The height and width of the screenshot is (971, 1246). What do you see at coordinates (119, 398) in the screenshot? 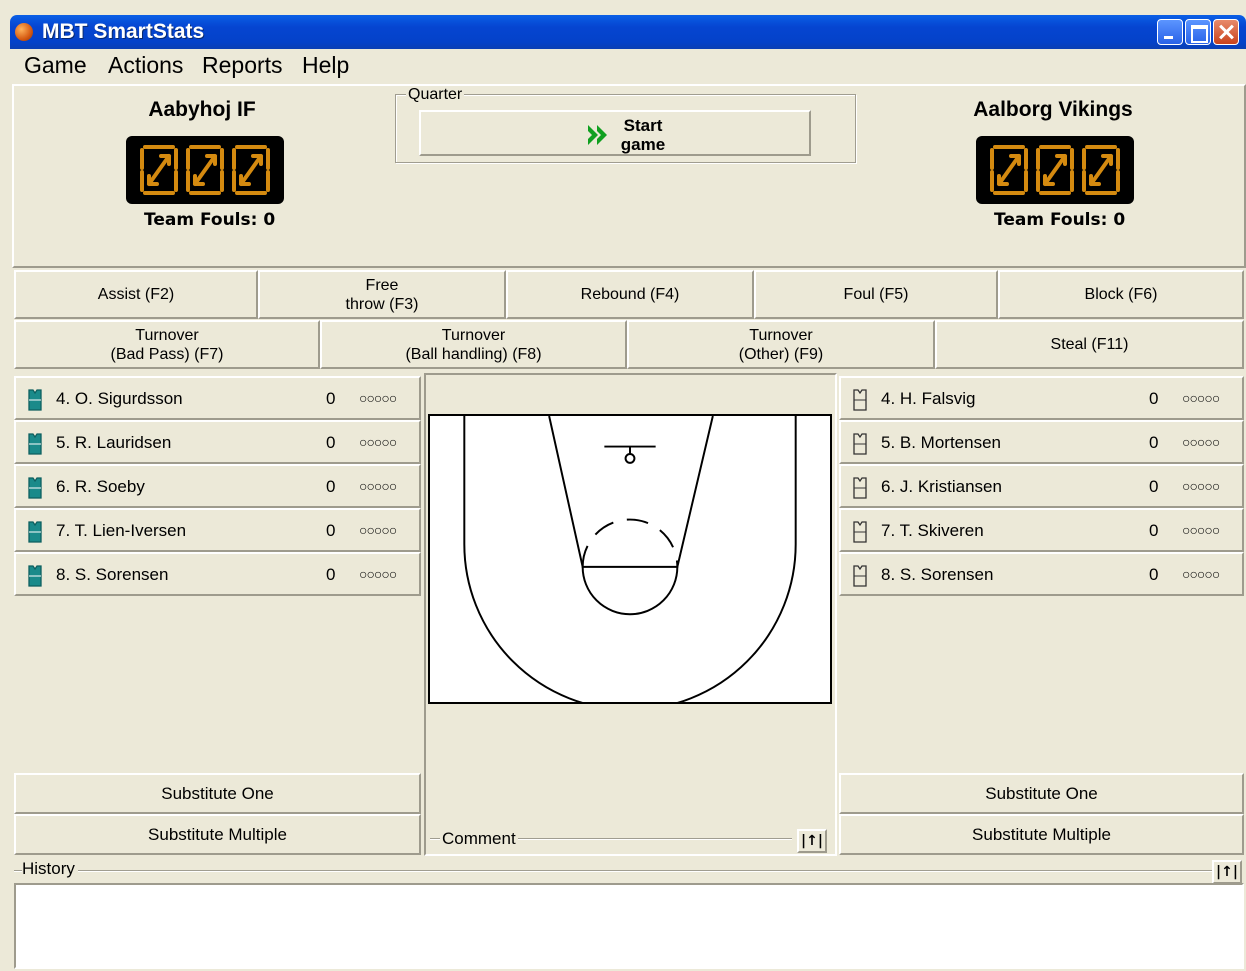
I see `player-name: 4. O. Sigurdsson` at bounding box center [119, 398].